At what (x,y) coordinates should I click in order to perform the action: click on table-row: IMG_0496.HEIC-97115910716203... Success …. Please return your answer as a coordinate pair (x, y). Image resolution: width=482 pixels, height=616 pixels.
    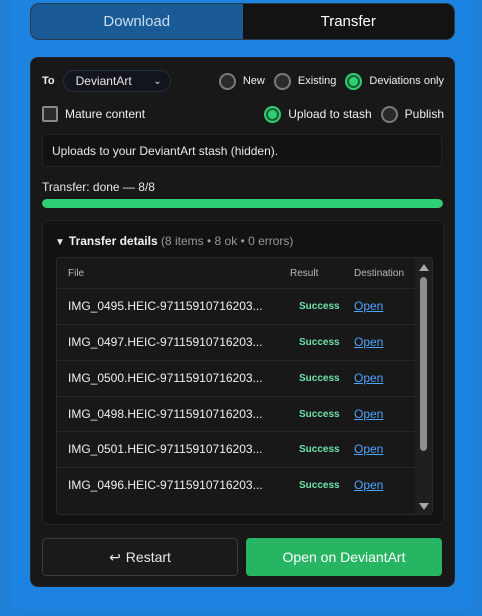
    Looking at the image, I should click on (237, 484).